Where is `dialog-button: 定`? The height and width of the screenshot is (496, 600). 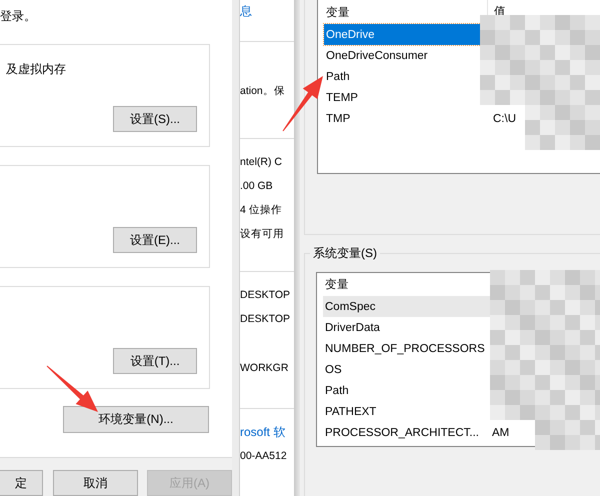
dialog-button: 定 is located at coordinates (21, 483).